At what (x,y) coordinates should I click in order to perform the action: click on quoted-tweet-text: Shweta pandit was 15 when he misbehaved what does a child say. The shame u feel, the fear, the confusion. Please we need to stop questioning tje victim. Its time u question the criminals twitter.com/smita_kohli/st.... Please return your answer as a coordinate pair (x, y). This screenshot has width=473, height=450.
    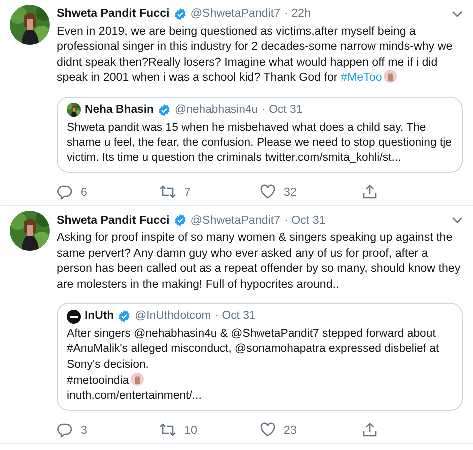
    Looking at the image, I should click on (259, 143).